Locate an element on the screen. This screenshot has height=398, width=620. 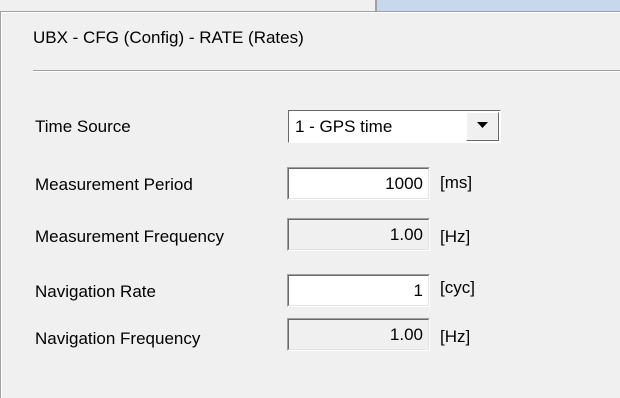
measurement-frequency-label: Measurement Frequency is located at coordinates (129, 236).